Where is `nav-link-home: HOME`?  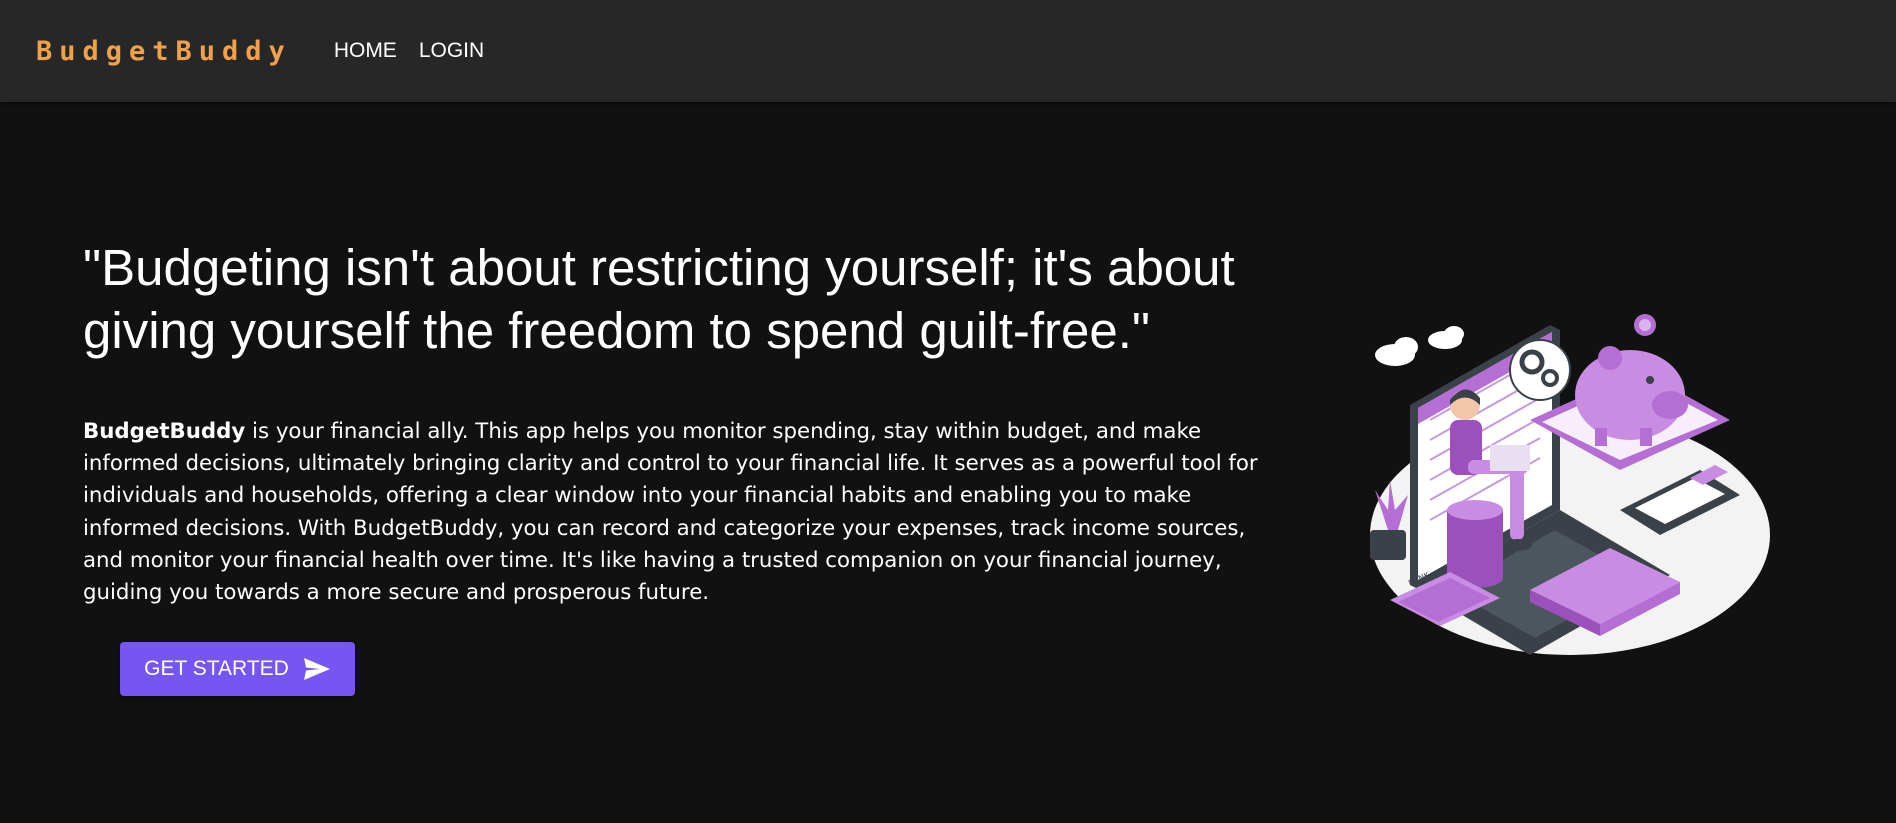
nav-link-home: HOME is located at coordinates (365, 51).